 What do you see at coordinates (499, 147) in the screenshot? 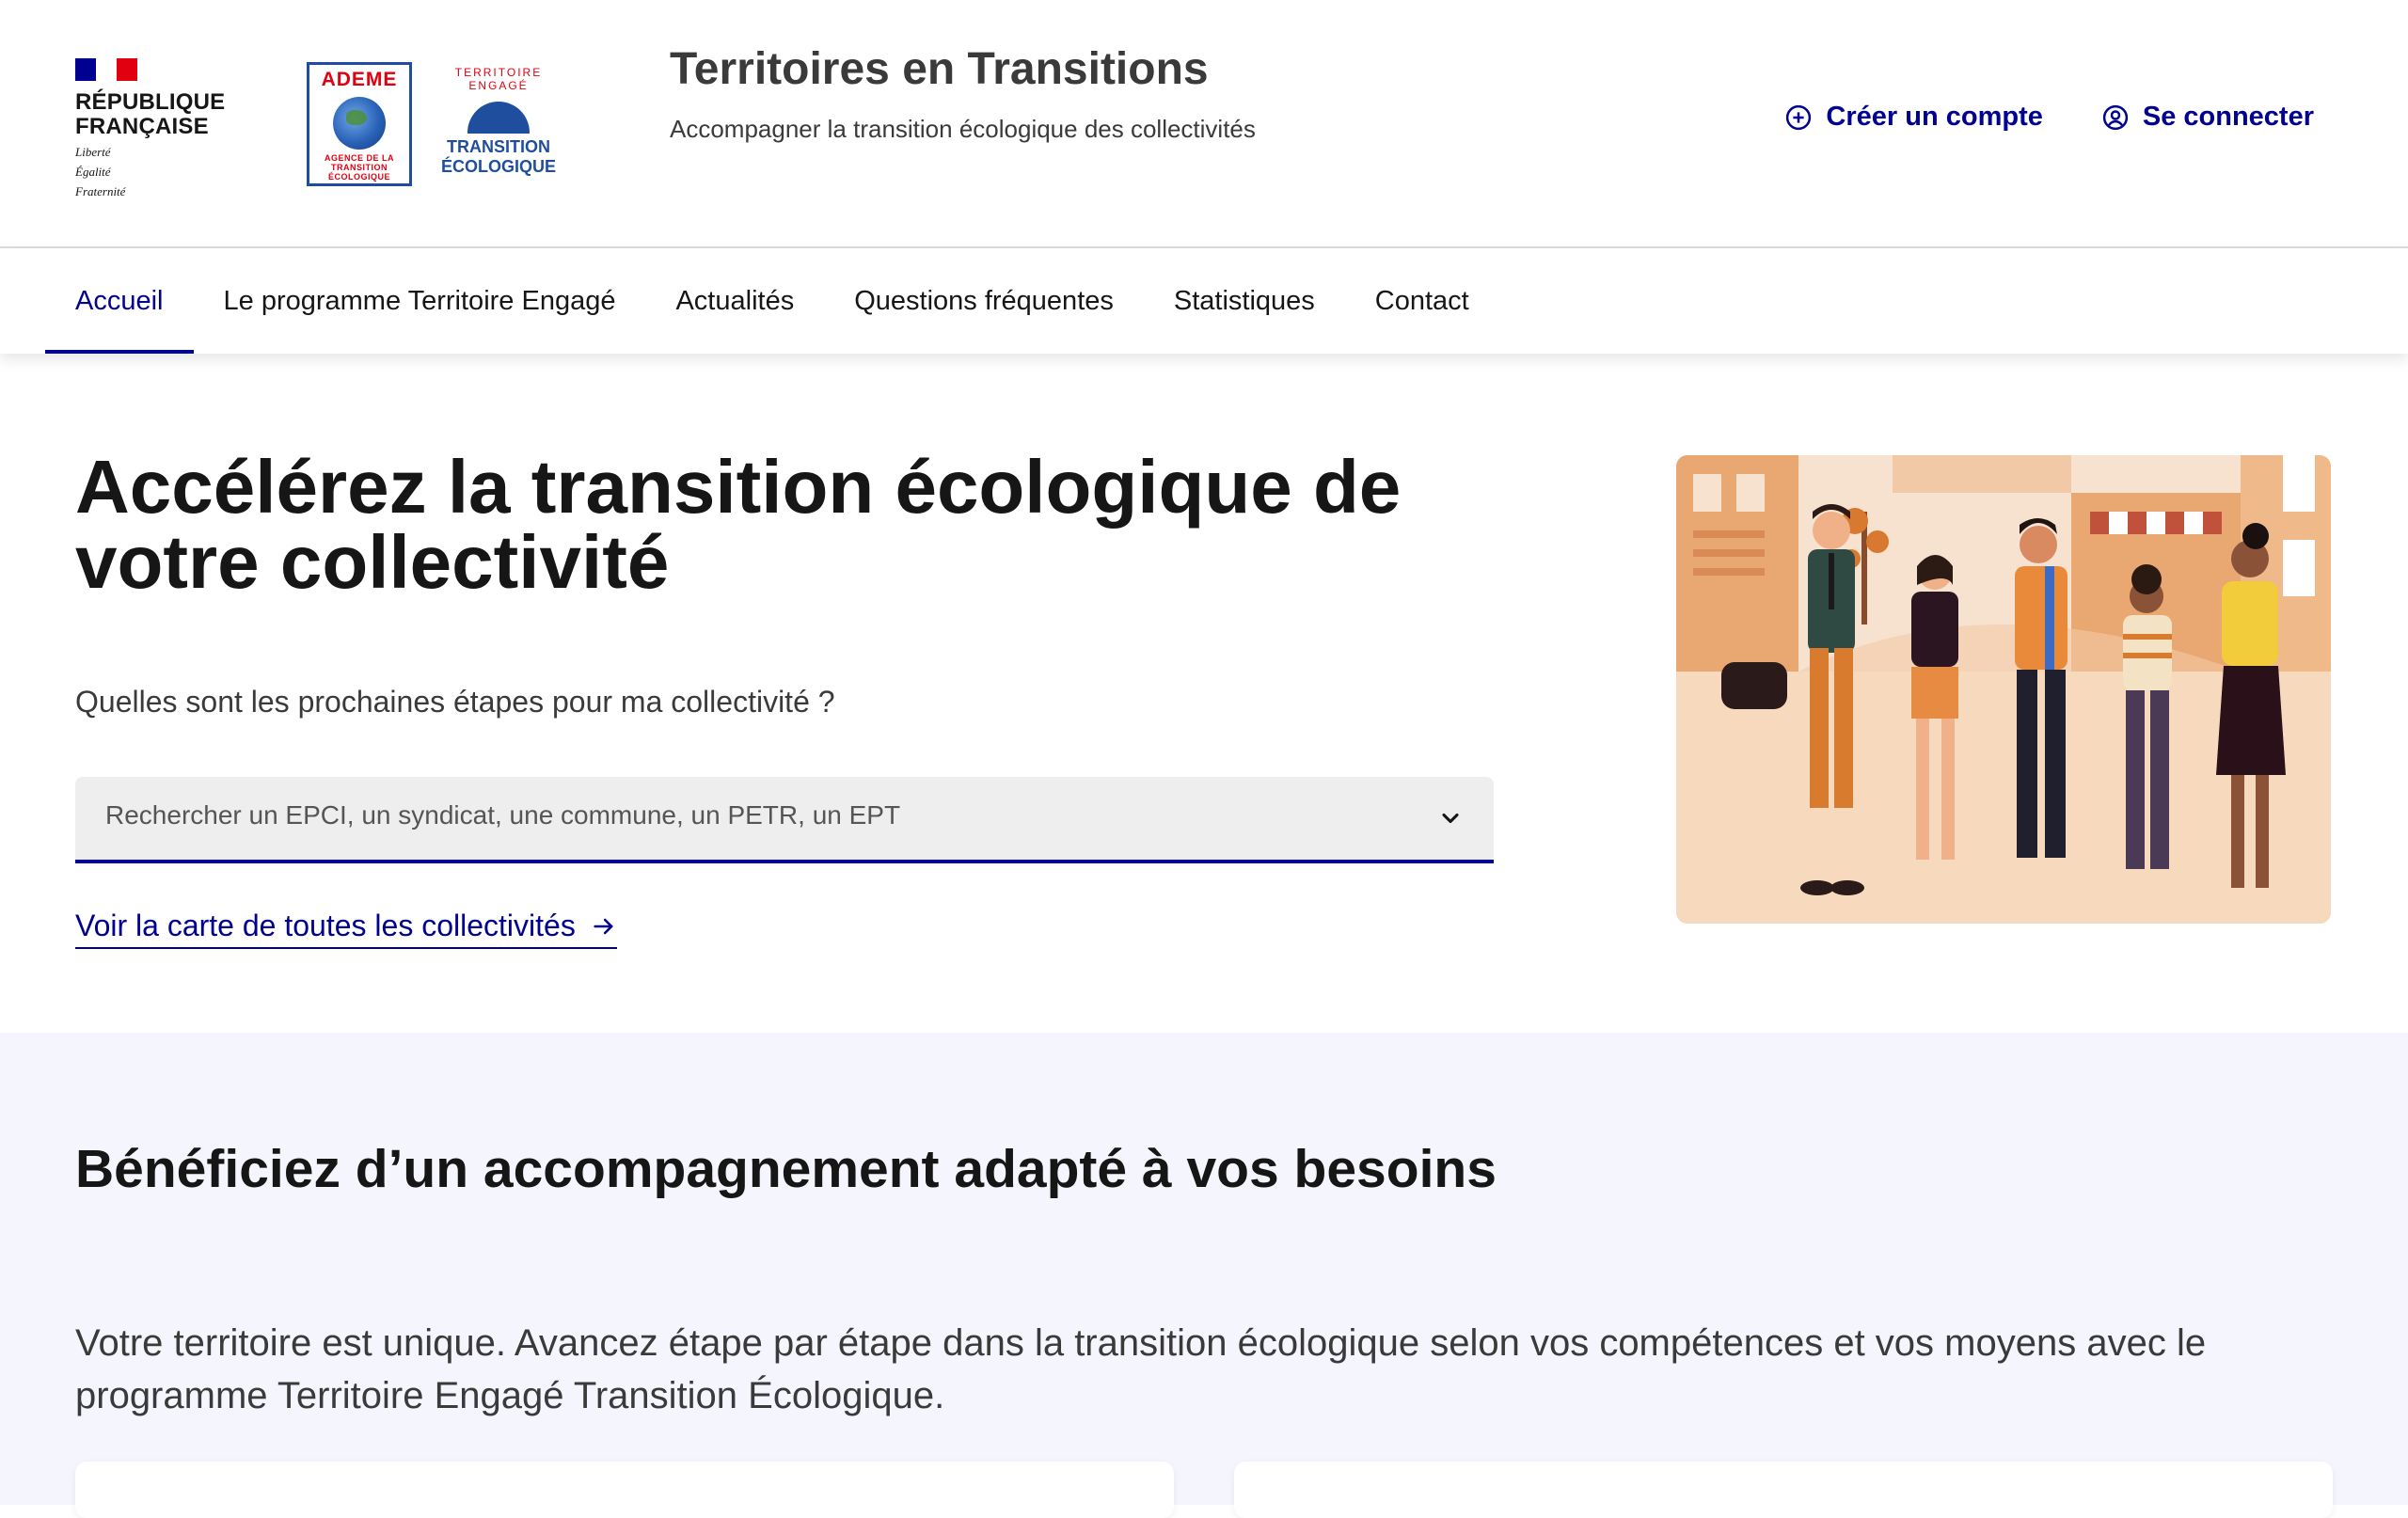
I see `te-line1: TRANSITION` at bounding box center [499, 147].